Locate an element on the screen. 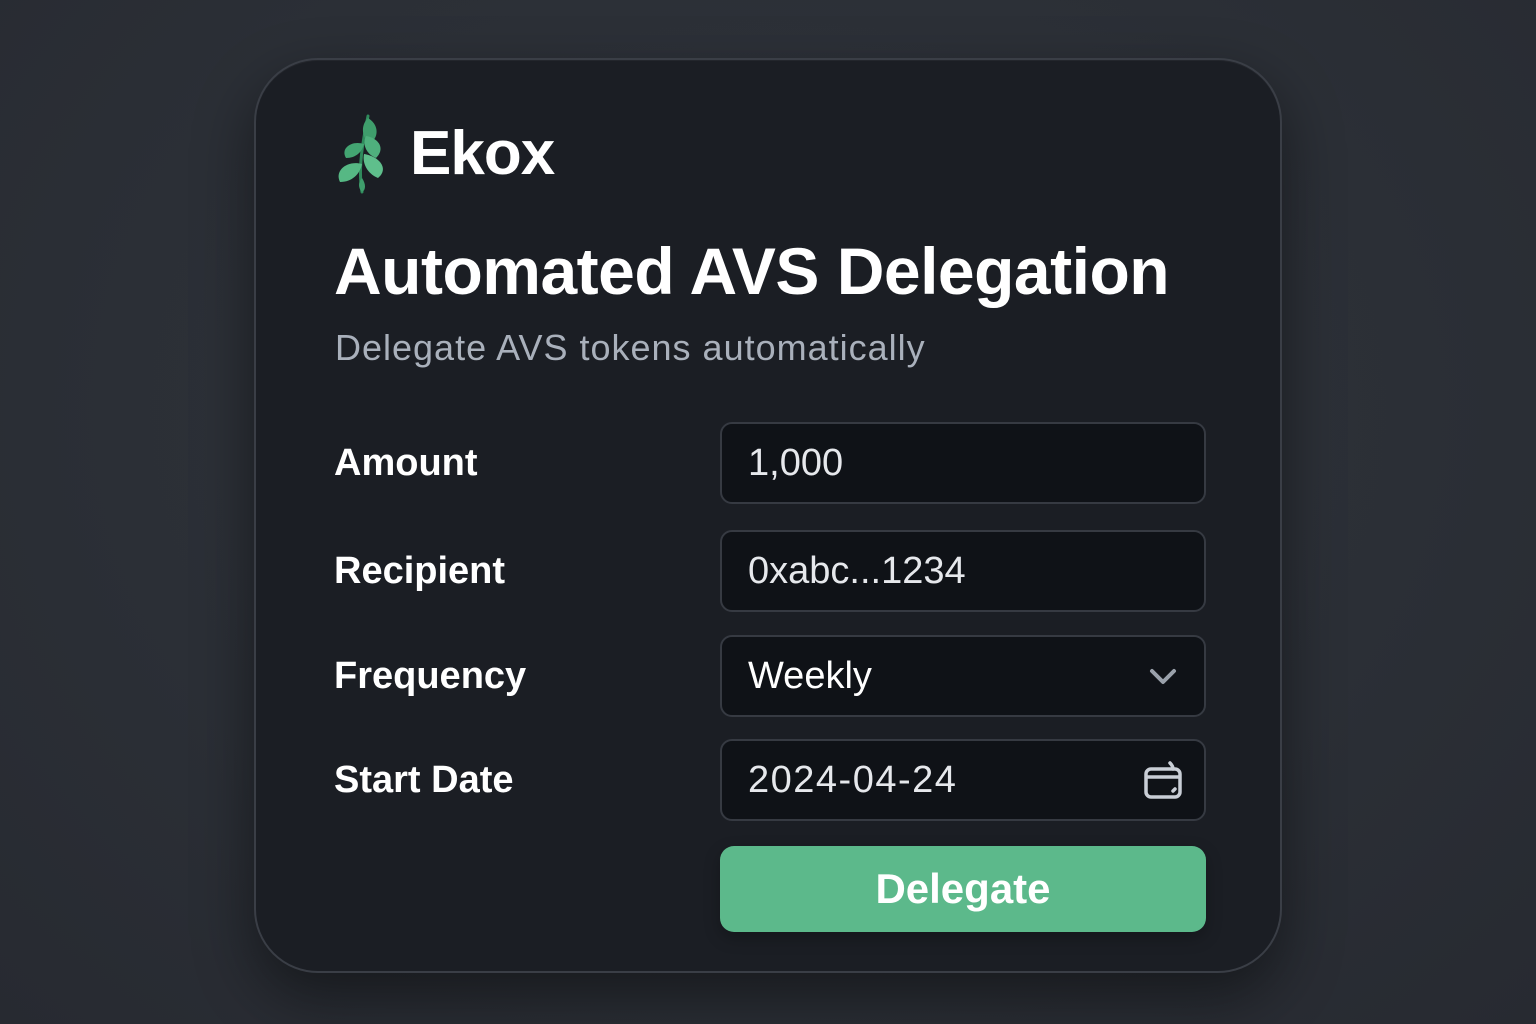 Image resolution: width=1536 pixels, height=1024 pixels. frequency-label: Frequency is located at coordinates (430, 676).